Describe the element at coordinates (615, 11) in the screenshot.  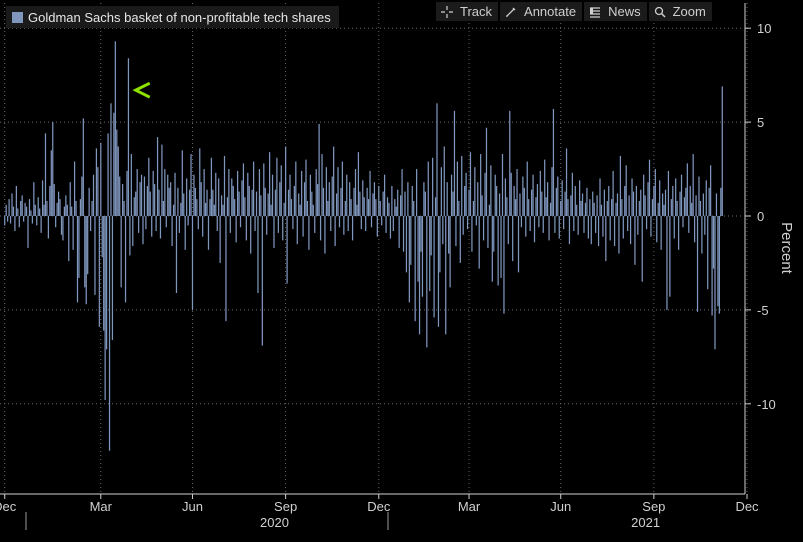
I see `news-button: News` at that location.